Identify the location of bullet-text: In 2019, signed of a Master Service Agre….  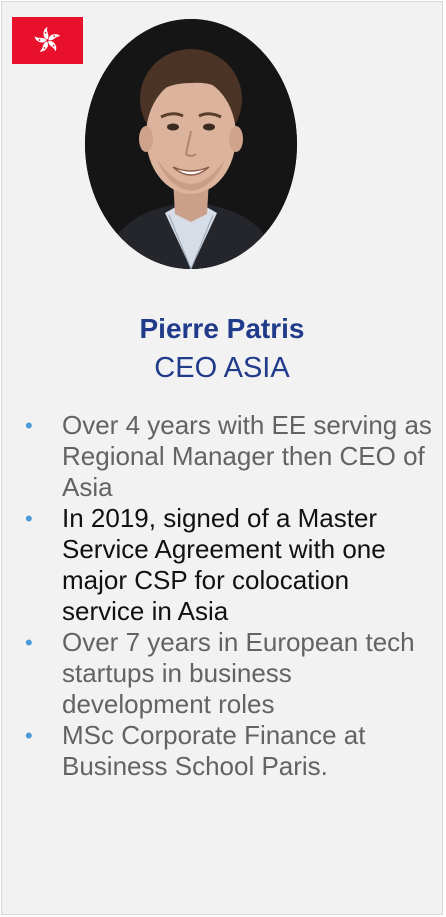
(224, 564).